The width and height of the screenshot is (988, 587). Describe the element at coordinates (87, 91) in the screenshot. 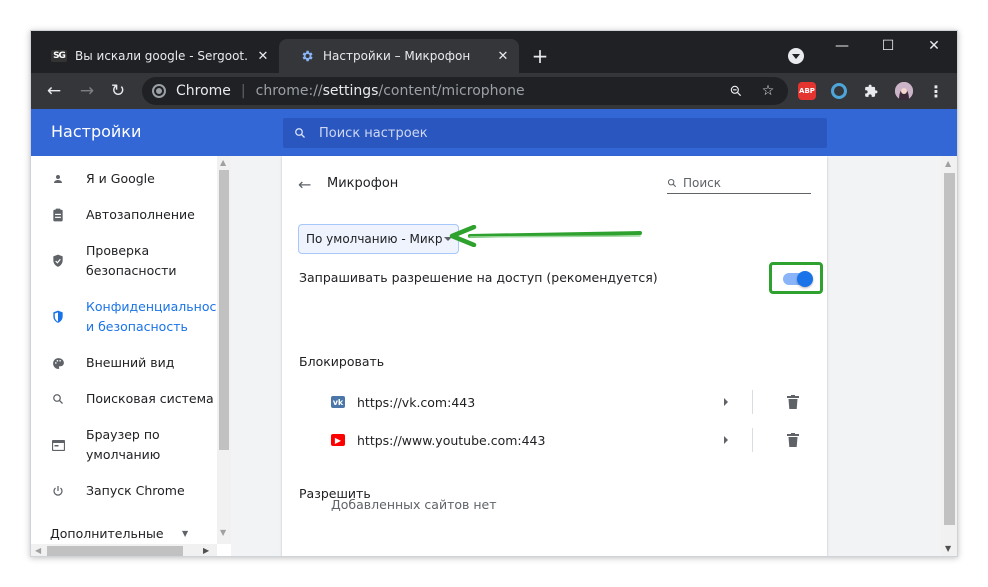

I see `forward-arrow-icon: →` at that location.